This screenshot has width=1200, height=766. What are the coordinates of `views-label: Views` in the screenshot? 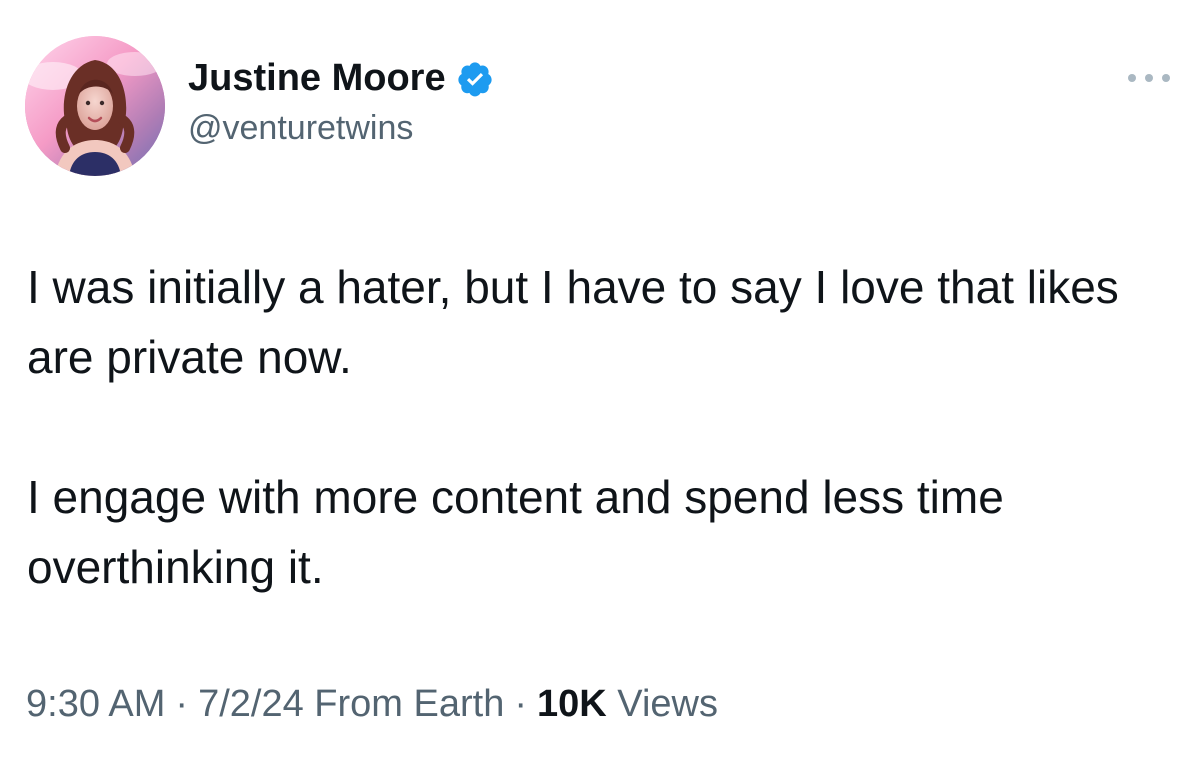 It's located at (667, 704).